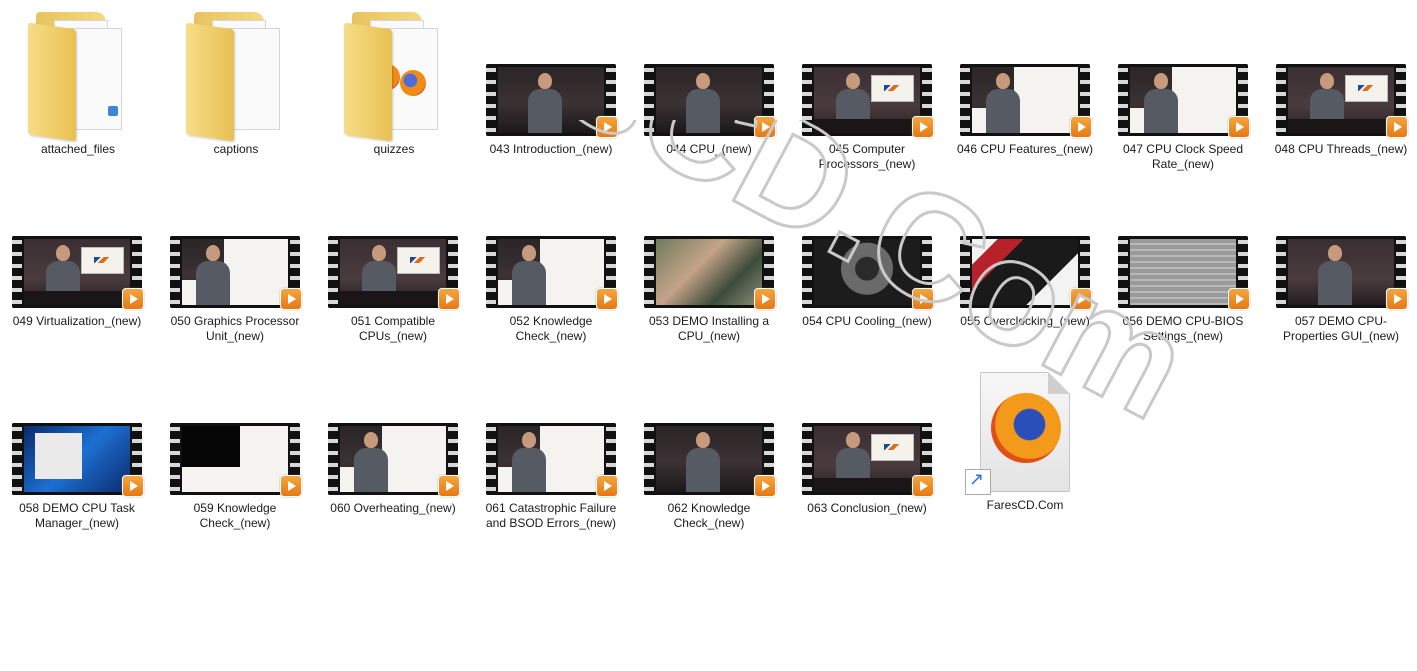  I want to click on folder-captions: captions, so click(236, 81).